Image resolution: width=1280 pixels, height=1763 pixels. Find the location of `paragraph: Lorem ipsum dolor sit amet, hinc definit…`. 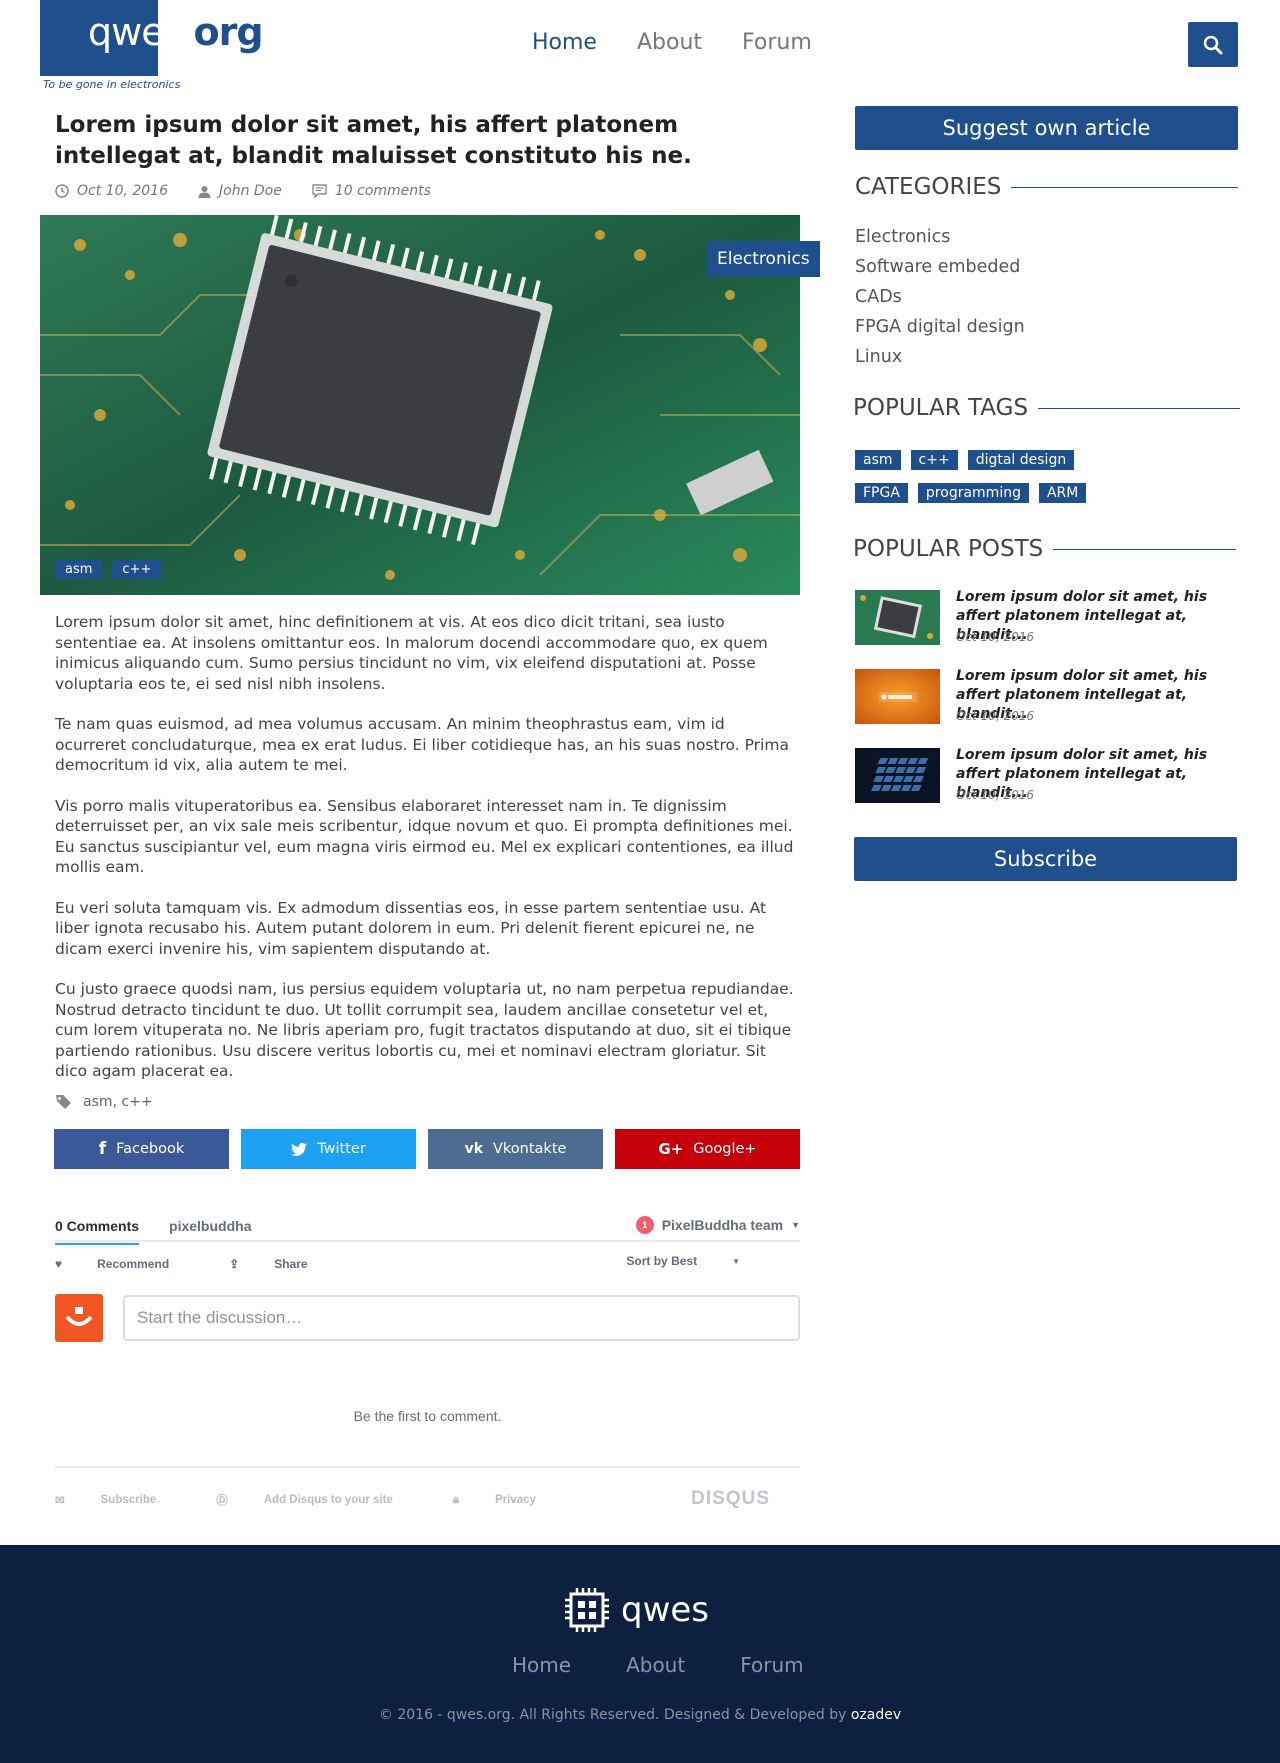

paragraph: Lorem ipsum dolor sit amet, hinc definit… is located at coordinates (411, 653).